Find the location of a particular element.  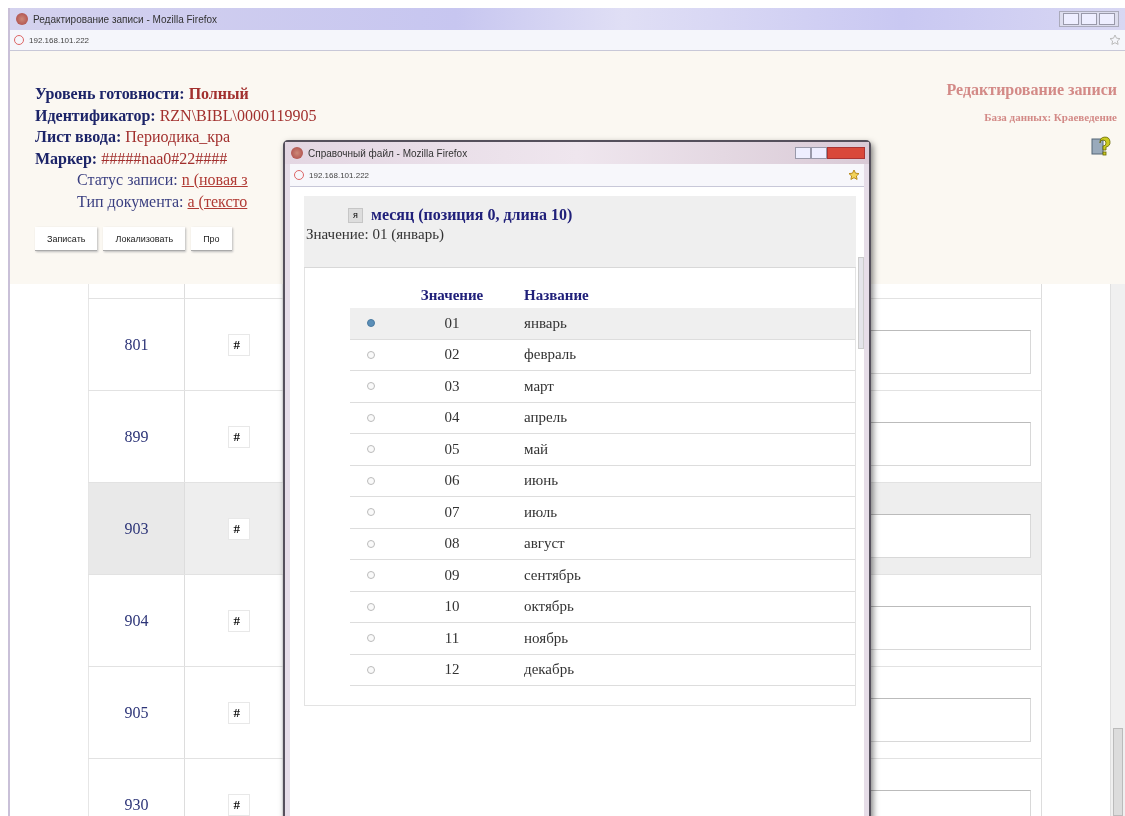

name-cell-text: октябрь is located at coordinates (548, 607).